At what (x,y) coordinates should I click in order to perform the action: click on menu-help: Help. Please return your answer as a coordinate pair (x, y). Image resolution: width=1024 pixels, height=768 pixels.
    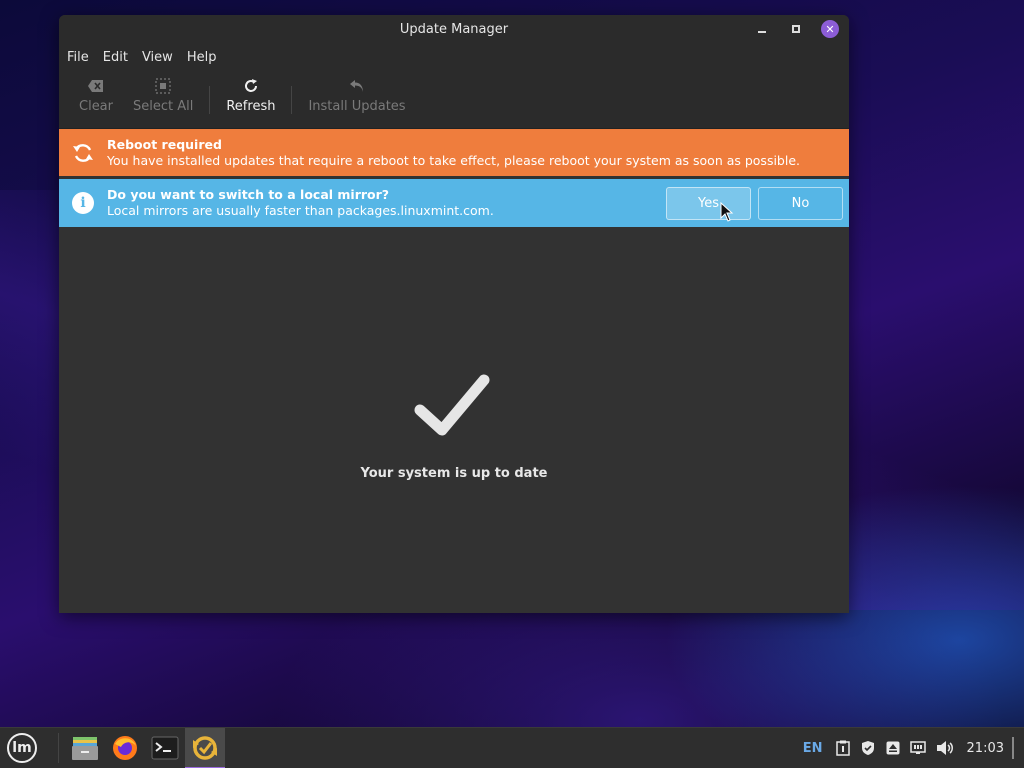
    Looking at the image, I should click on (206, 57).